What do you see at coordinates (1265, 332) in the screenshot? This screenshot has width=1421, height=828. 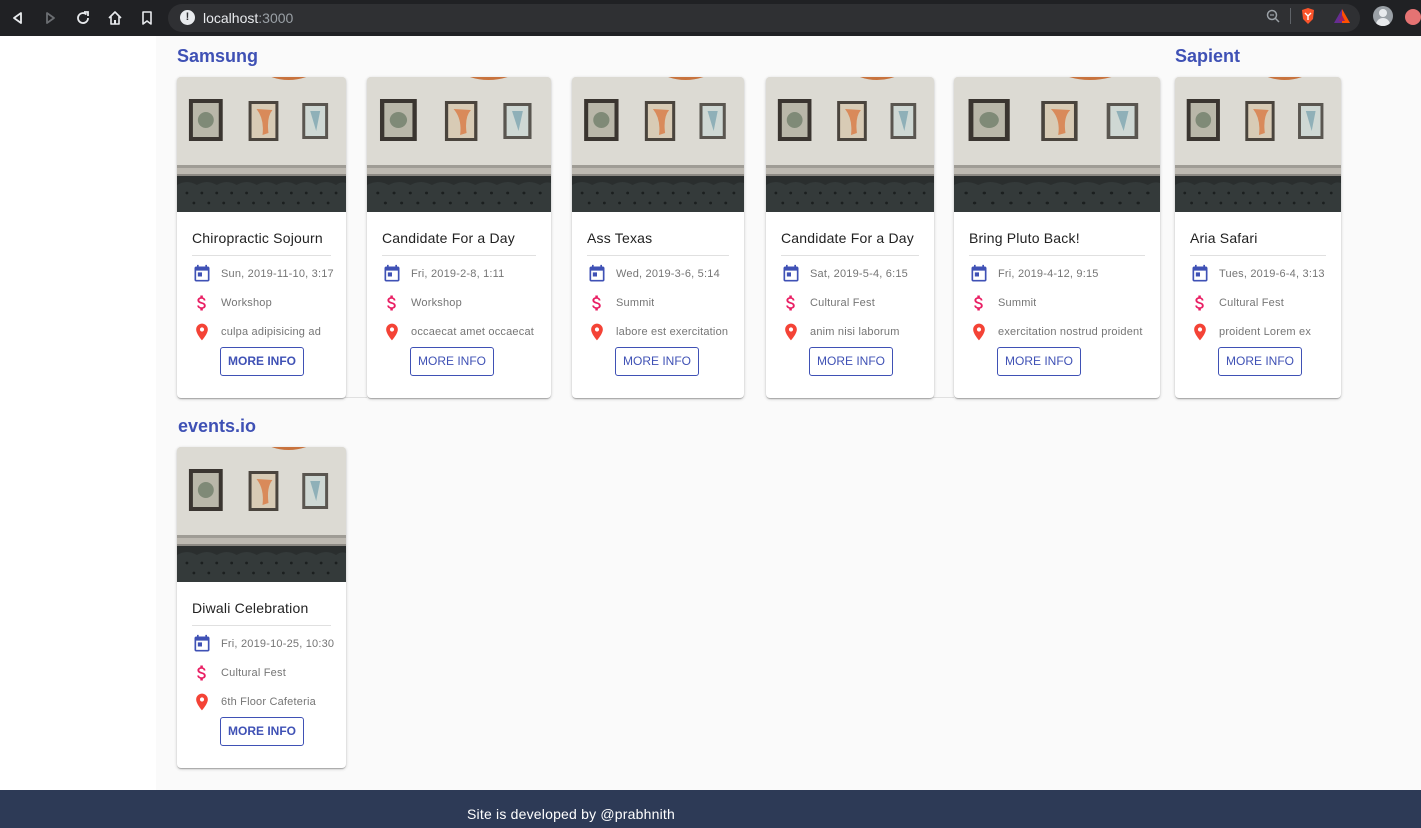 I see `event-location: proident Lorem ex` at bounding box center [1265, 332].